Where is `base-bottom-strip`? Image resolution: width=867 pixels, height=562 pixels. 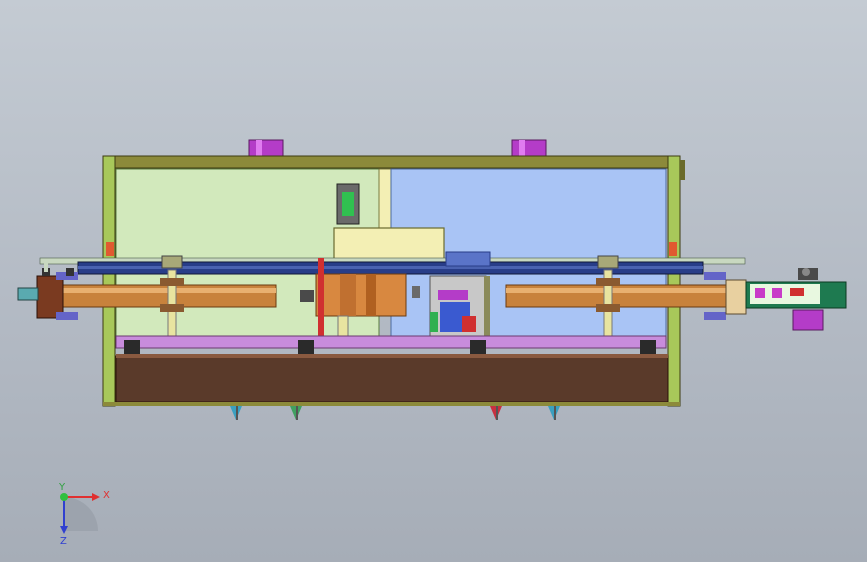 base-bottom-strip is located at coordinates (391, 404).